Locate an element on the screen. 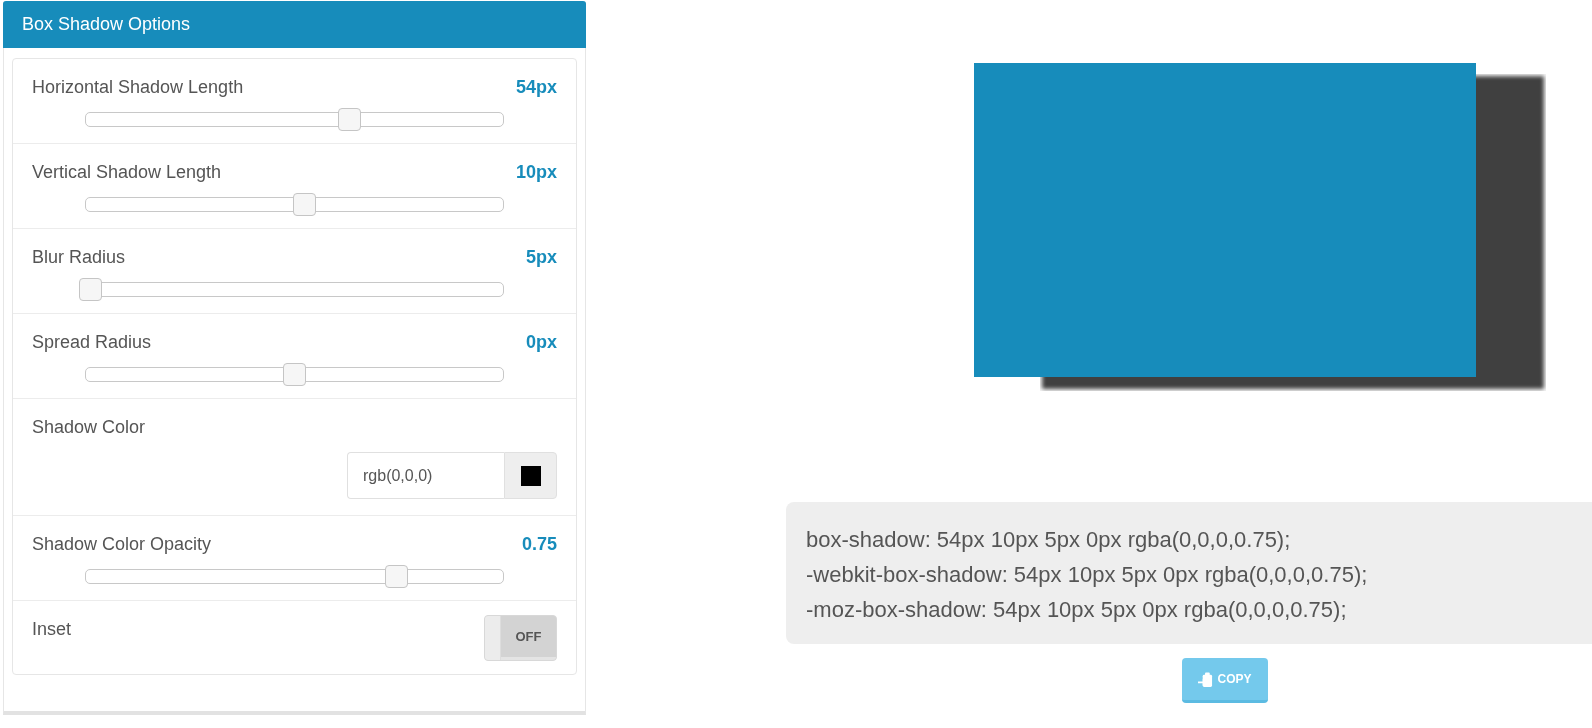 The image size is (1592, 728). option-value: 0.75 is located at coordinates (539, 544).